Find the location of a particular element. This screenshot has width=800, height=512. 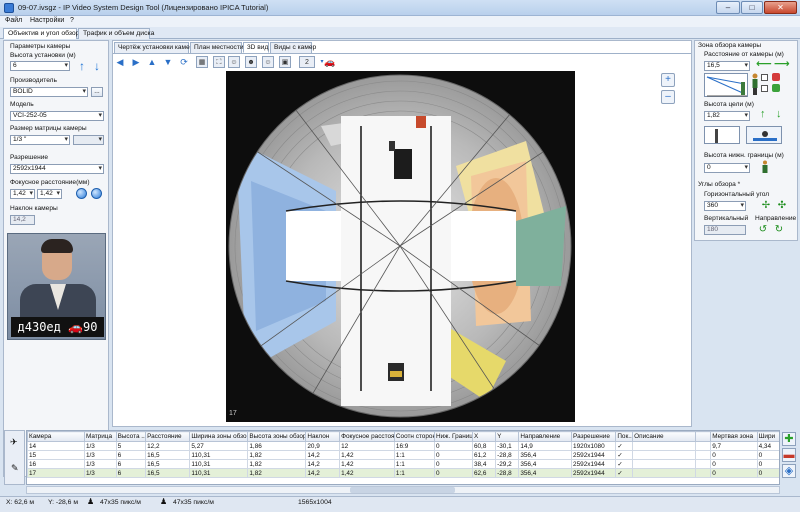

tab-traffic-disk: Трафик и объем диска is located at coordinates (116, 33).